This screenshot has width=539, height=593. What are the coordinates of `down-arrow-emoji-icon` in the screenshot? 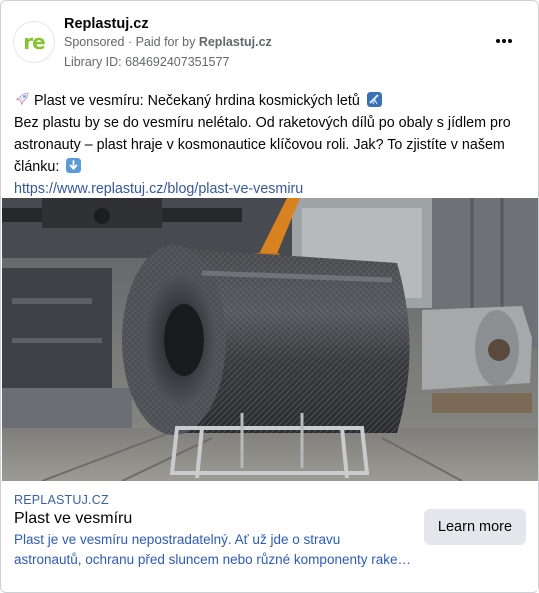 It's located at (74, 165).